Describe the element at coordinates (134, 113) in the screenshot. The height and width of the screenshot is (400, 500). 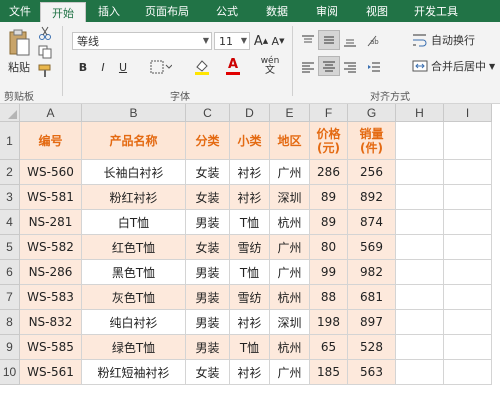
I see `column-header: B` at that location.